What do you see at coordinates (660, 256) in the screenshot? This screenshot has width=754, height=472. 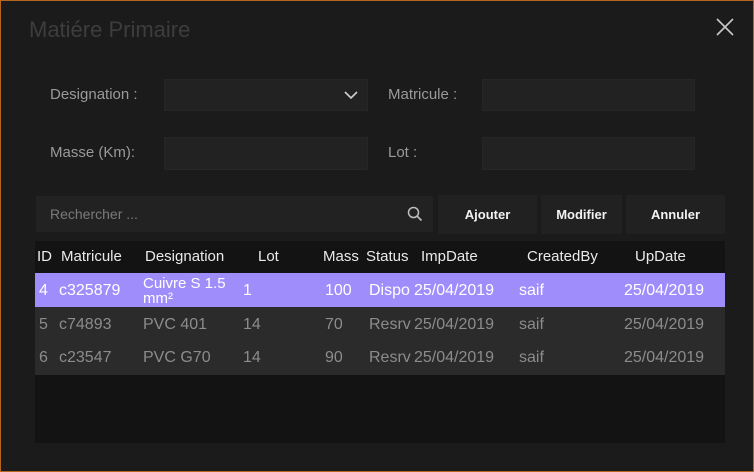 I see `column-header-update: UpDate` at bounding box center [660, 256].